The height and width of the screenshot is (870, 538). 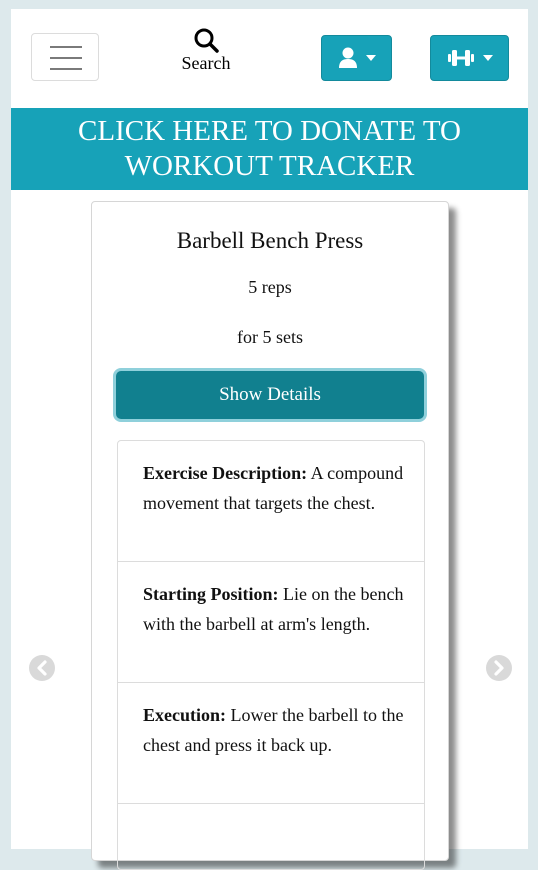 I want to click on donate-text-line1: CLICK HERE TO DONATE TO, so click(x=269, y=131).